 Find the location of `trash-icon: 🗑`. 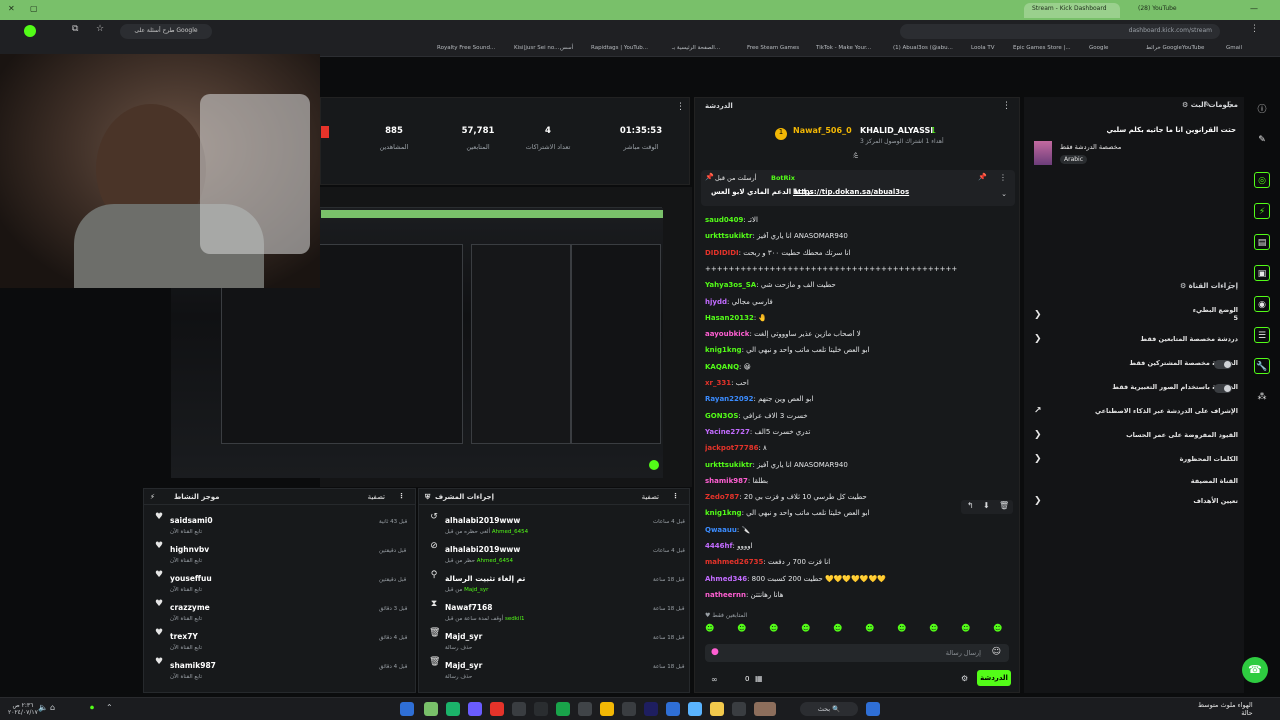

trash-icon: 🗑 is located at coordinates (1004, 505).